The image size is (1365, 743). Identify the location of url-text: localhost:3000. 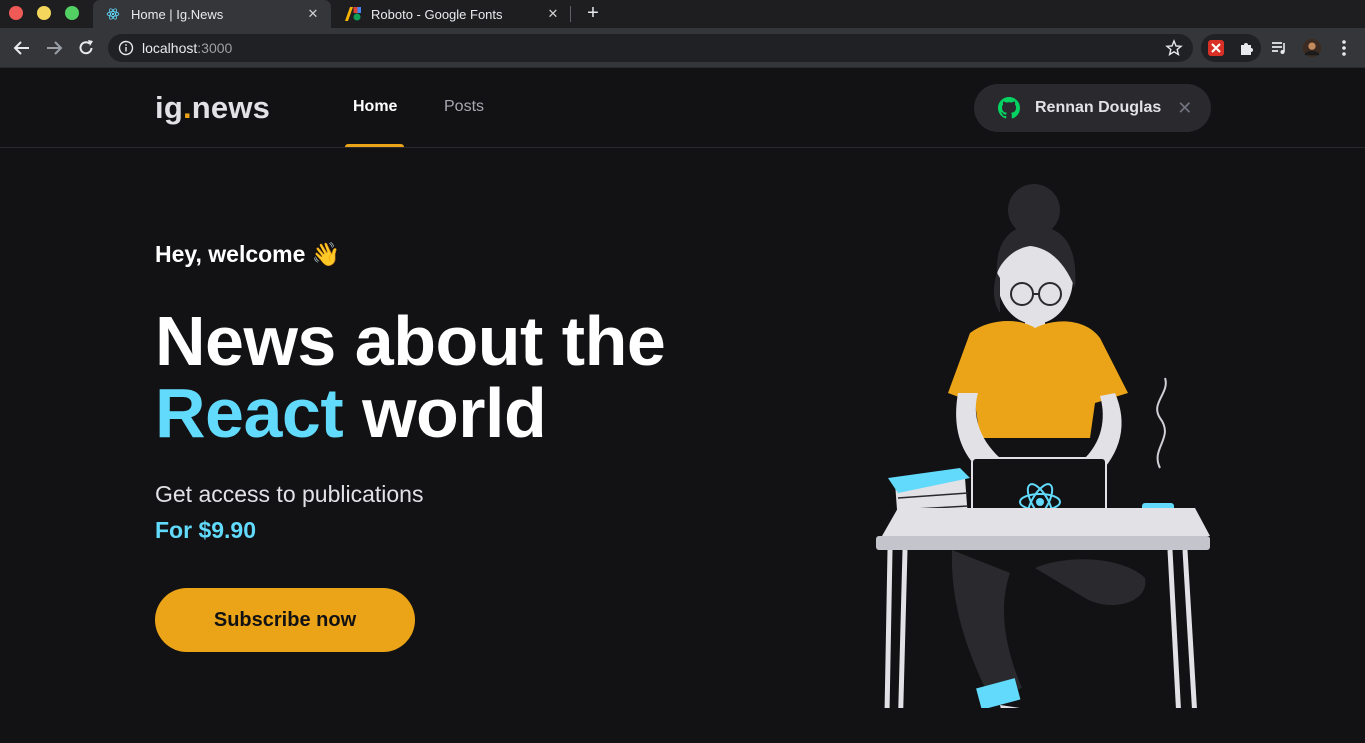
(187, 48).